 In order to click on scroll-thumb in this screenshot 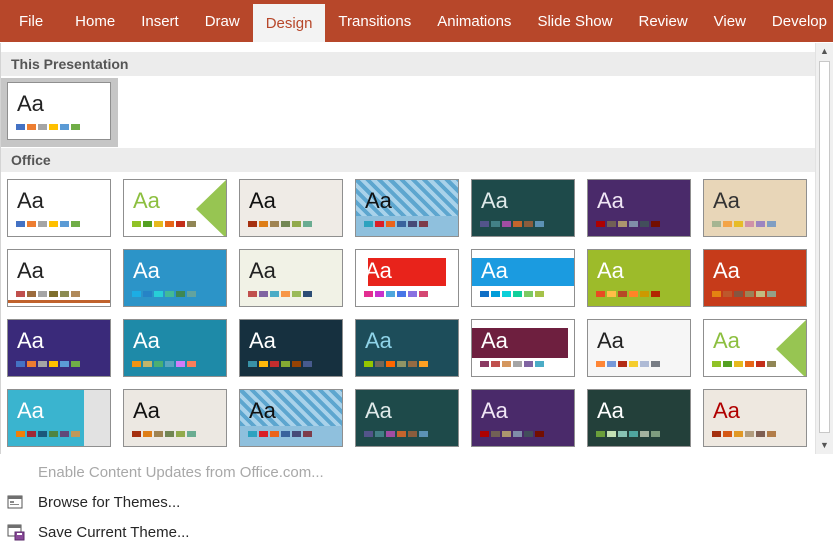, I will do `click(824, 247)`.